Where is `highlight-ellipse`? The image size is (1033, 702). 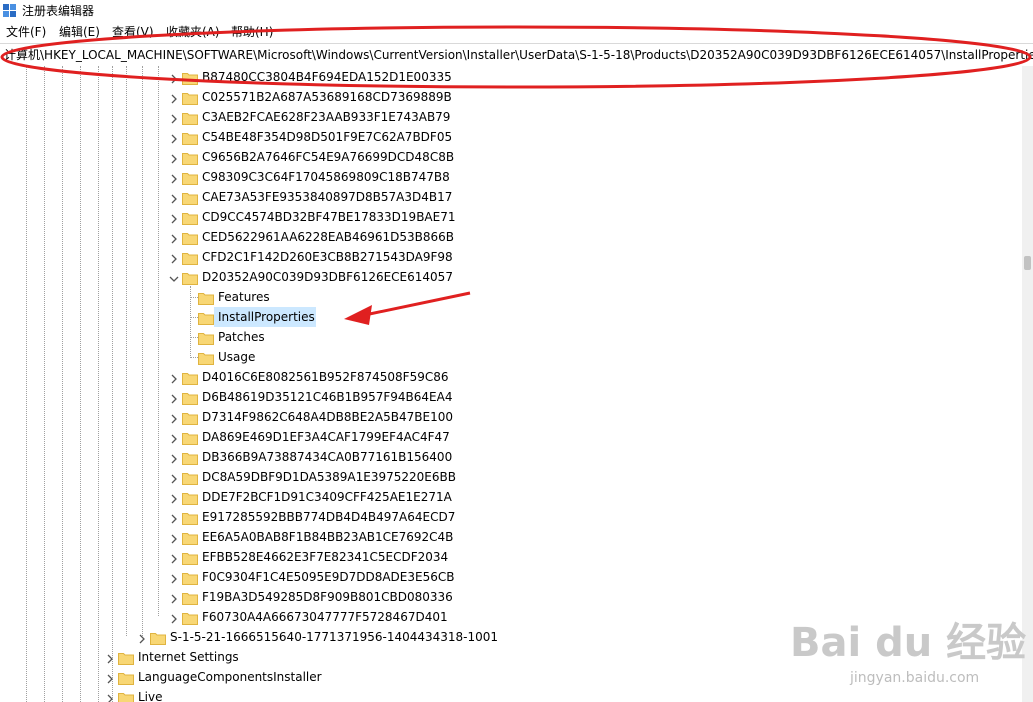
highlight-ellipse is located at coordinates (516, 57).